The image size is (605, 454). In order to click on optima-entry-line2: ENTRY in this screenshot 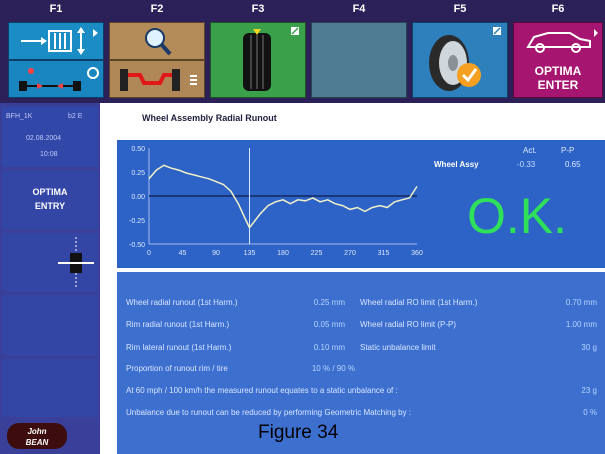, I will do `click(50, 206)`.